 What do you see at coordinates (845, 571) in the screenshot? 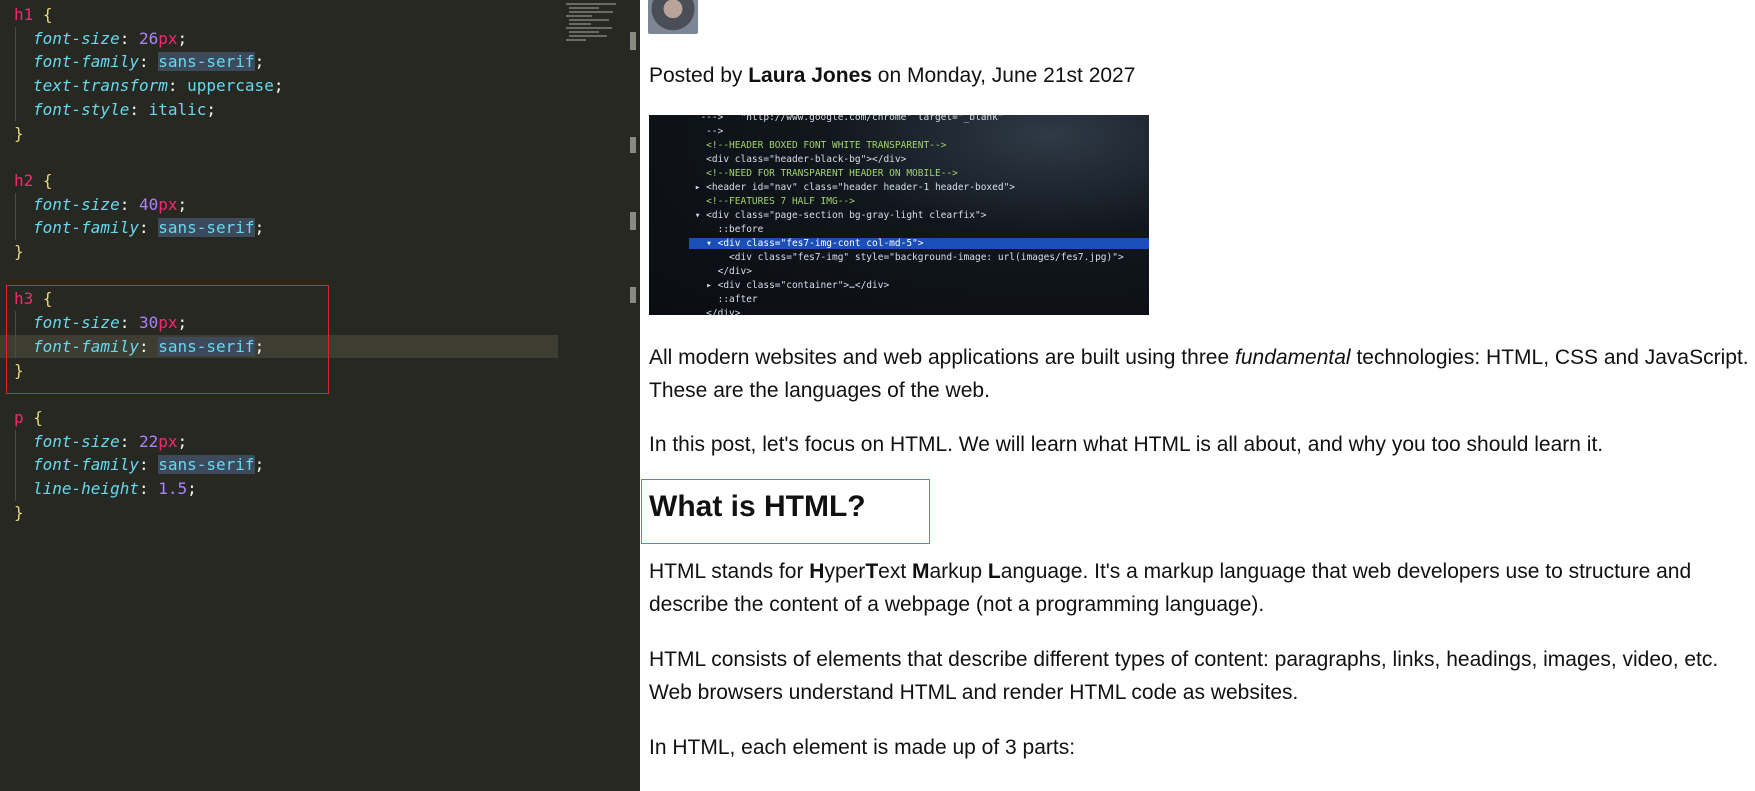
I see `text-run: yper` at bounding box center [845, 571].